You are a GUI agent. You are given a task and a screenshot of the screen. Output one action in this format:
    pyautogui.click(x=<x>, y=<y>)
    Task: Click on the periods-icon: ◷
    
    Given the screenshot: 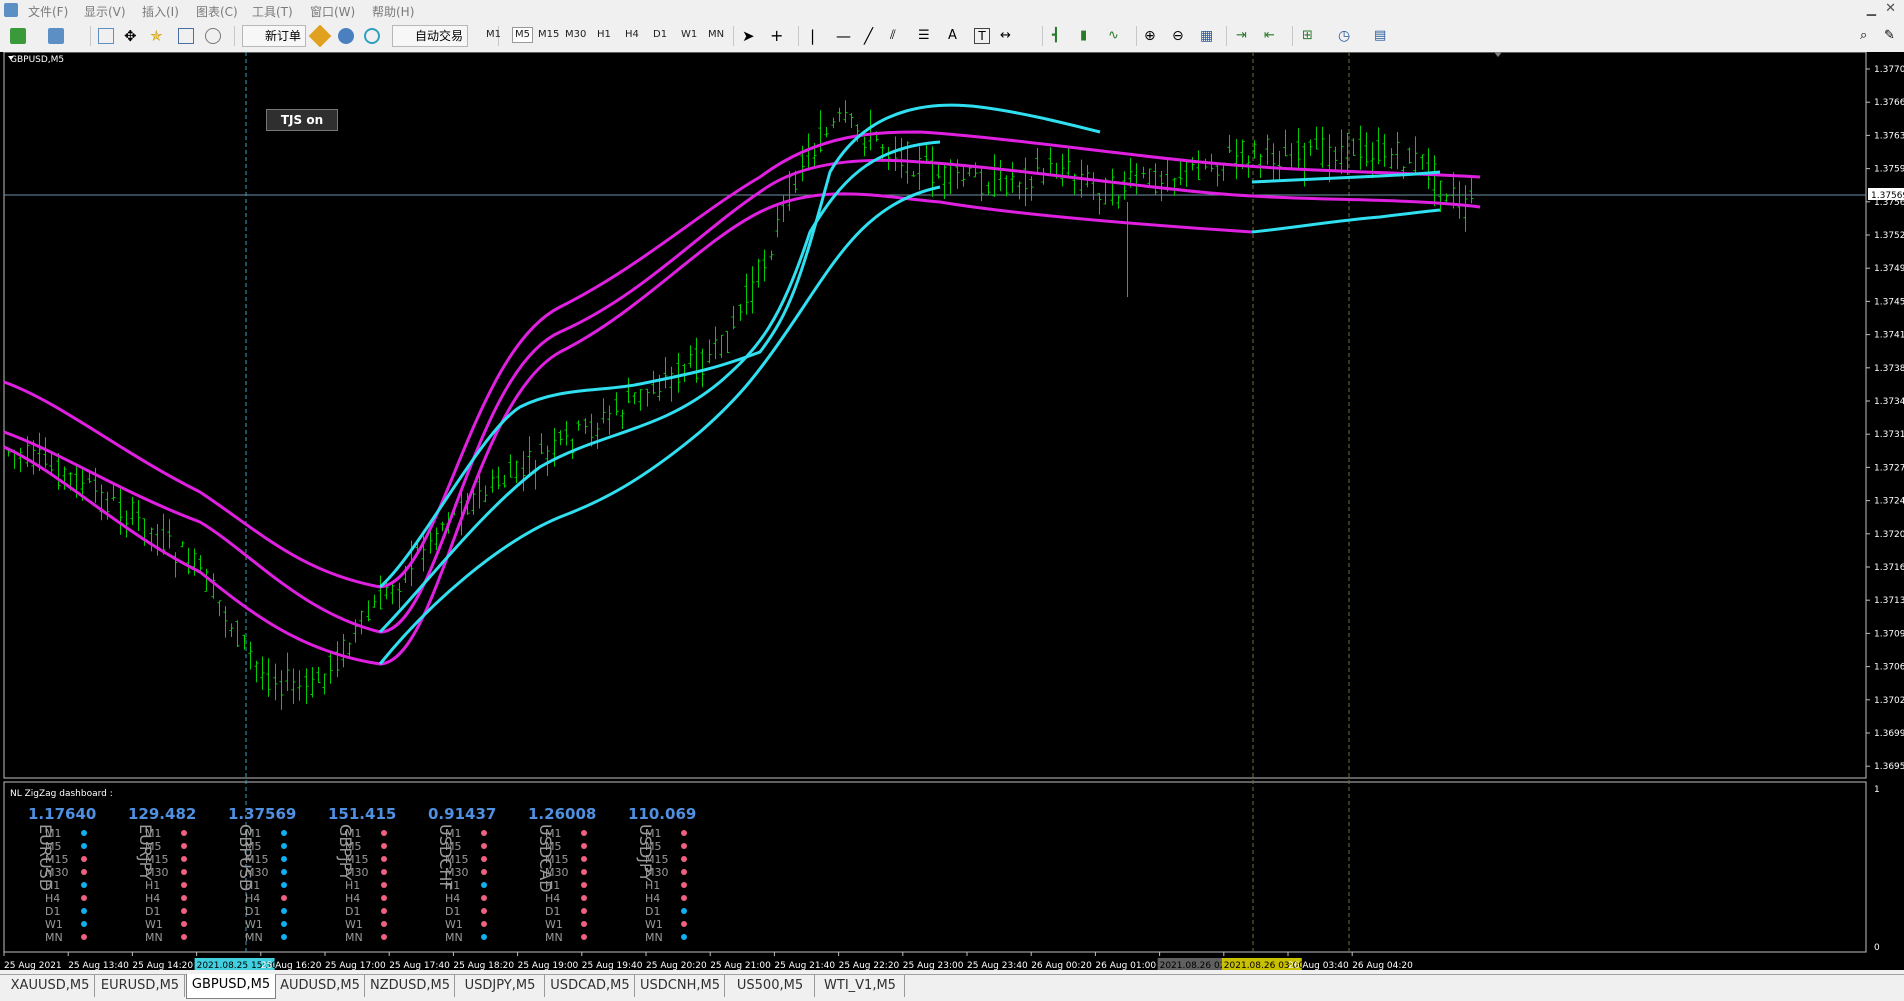 What is the action you would take?
    pyautogui.click(x=1346, y=36)
    